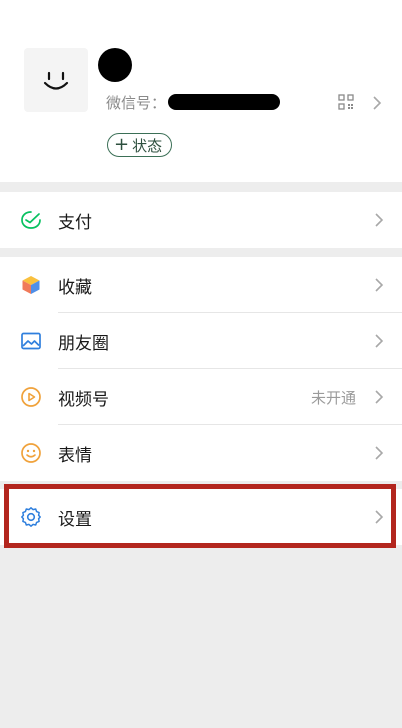 This screenshot has width=402, height=728. I want to click on menu-item-label: 表情, so click(75, 455).